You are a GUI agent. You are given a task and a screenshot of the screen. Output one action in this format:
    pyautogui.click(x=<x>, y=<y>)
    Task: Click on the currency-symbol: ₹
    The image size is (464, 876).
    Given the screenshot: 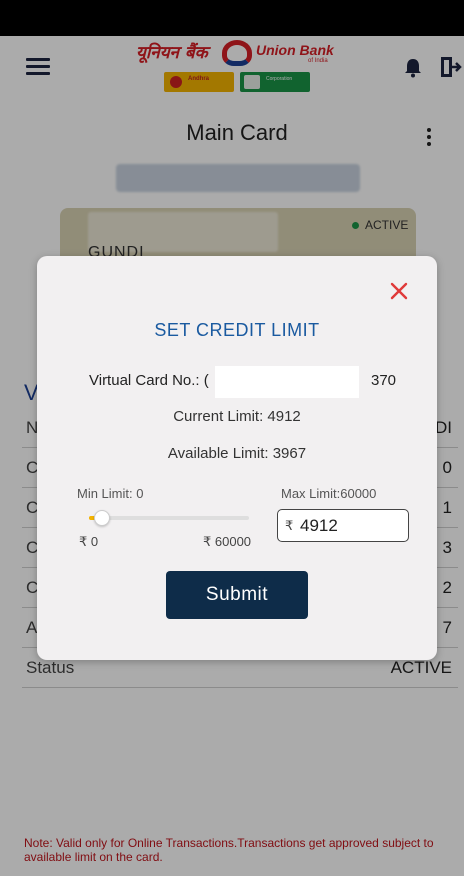 What is the action you would take?
    pyautogui.click(x=289, y=525)
    